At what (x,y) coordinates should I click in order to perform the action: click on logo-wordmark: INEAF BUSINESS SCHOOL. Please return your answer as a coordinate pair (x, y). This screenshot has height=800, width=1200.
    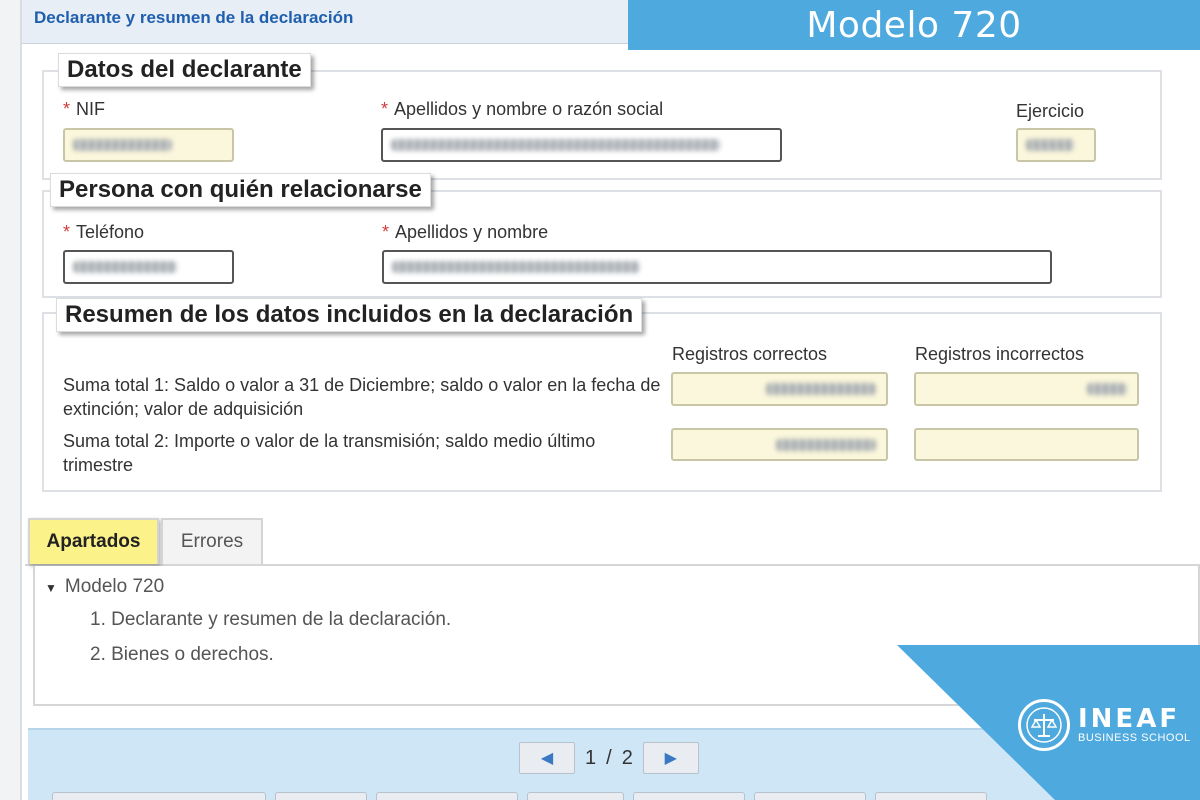
    Looking at the image, I should click on (1134, 725).